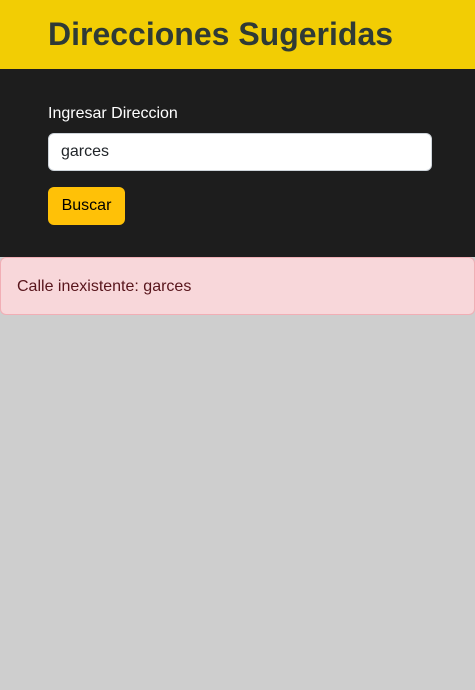 The image size is (475, 690). What do you see at coordinates (237, 286) in the screenshot?
I see `error-alert: Calle inexistente: garces` at bounding box center [237, 286].